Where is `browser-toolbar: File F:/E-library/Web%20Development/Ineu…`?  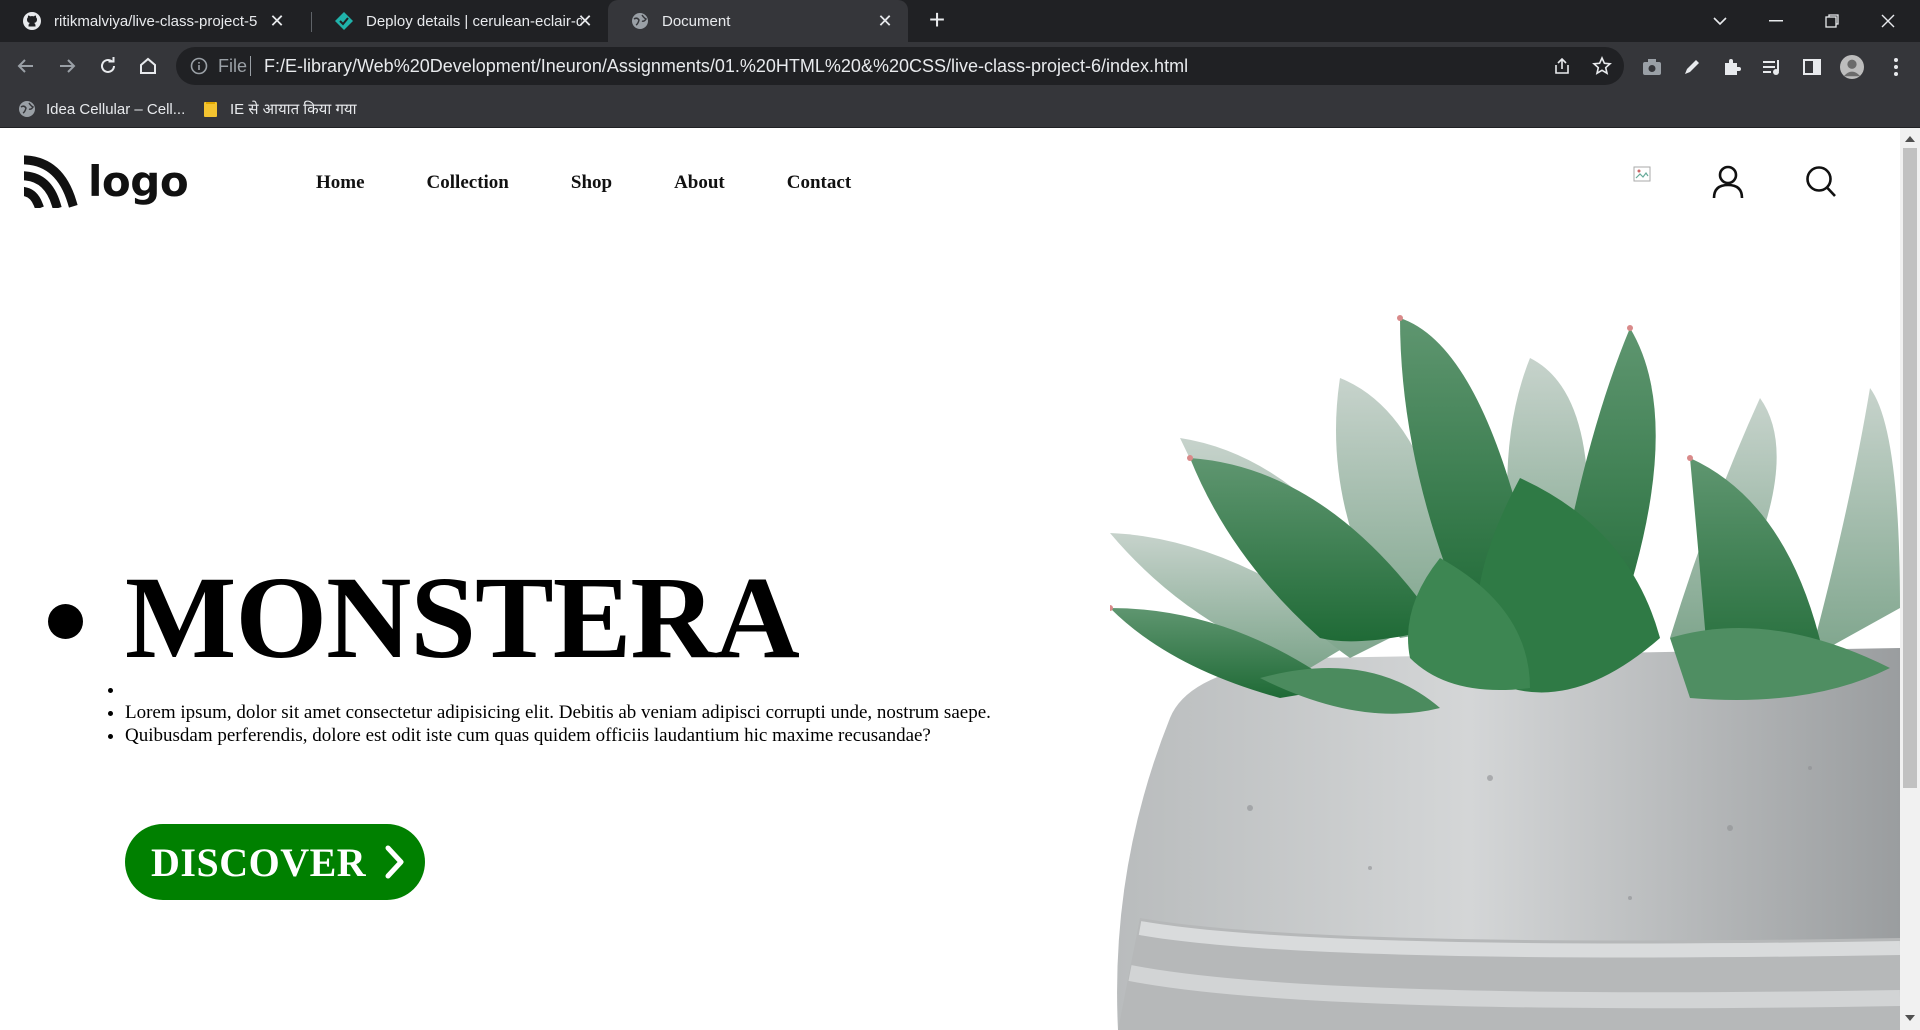
browser-toolbar: File F:/E-library/Web%20Development/Ineu… is located at coordinates (960, 66).